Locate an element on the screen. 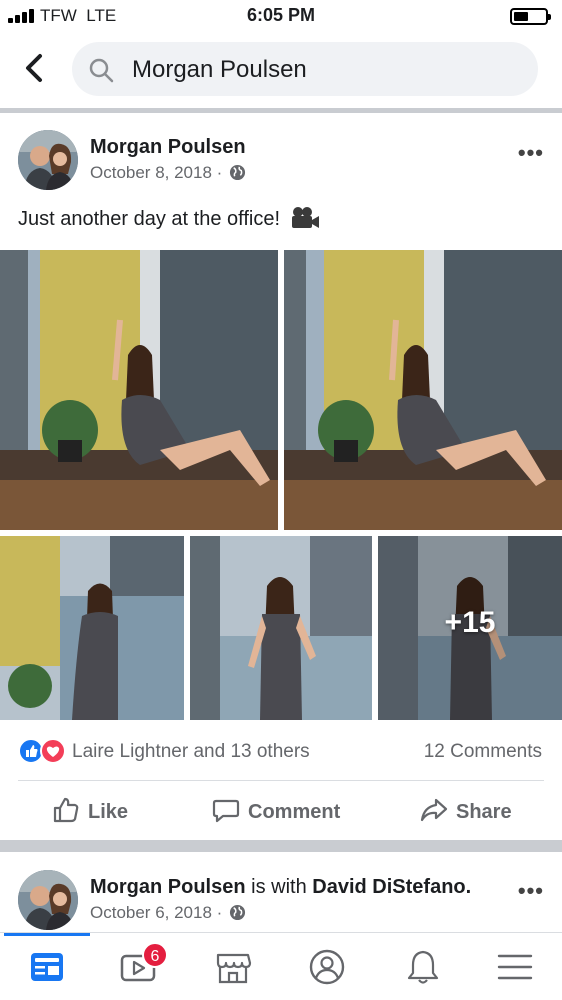 The height and width of the screenshot is (1000, 562). menu-icon is located at coordinates (515, 967).